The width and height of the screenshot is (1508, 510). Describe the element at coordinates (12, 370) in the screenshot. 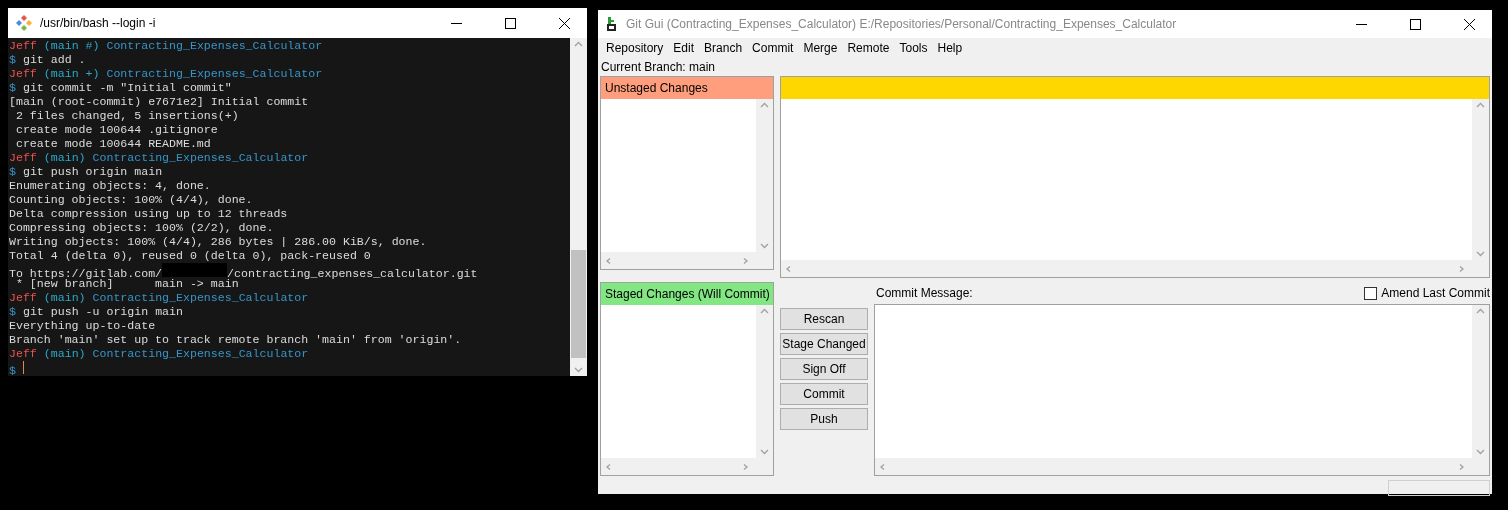

I see `prompt-symbol: $` at that location.